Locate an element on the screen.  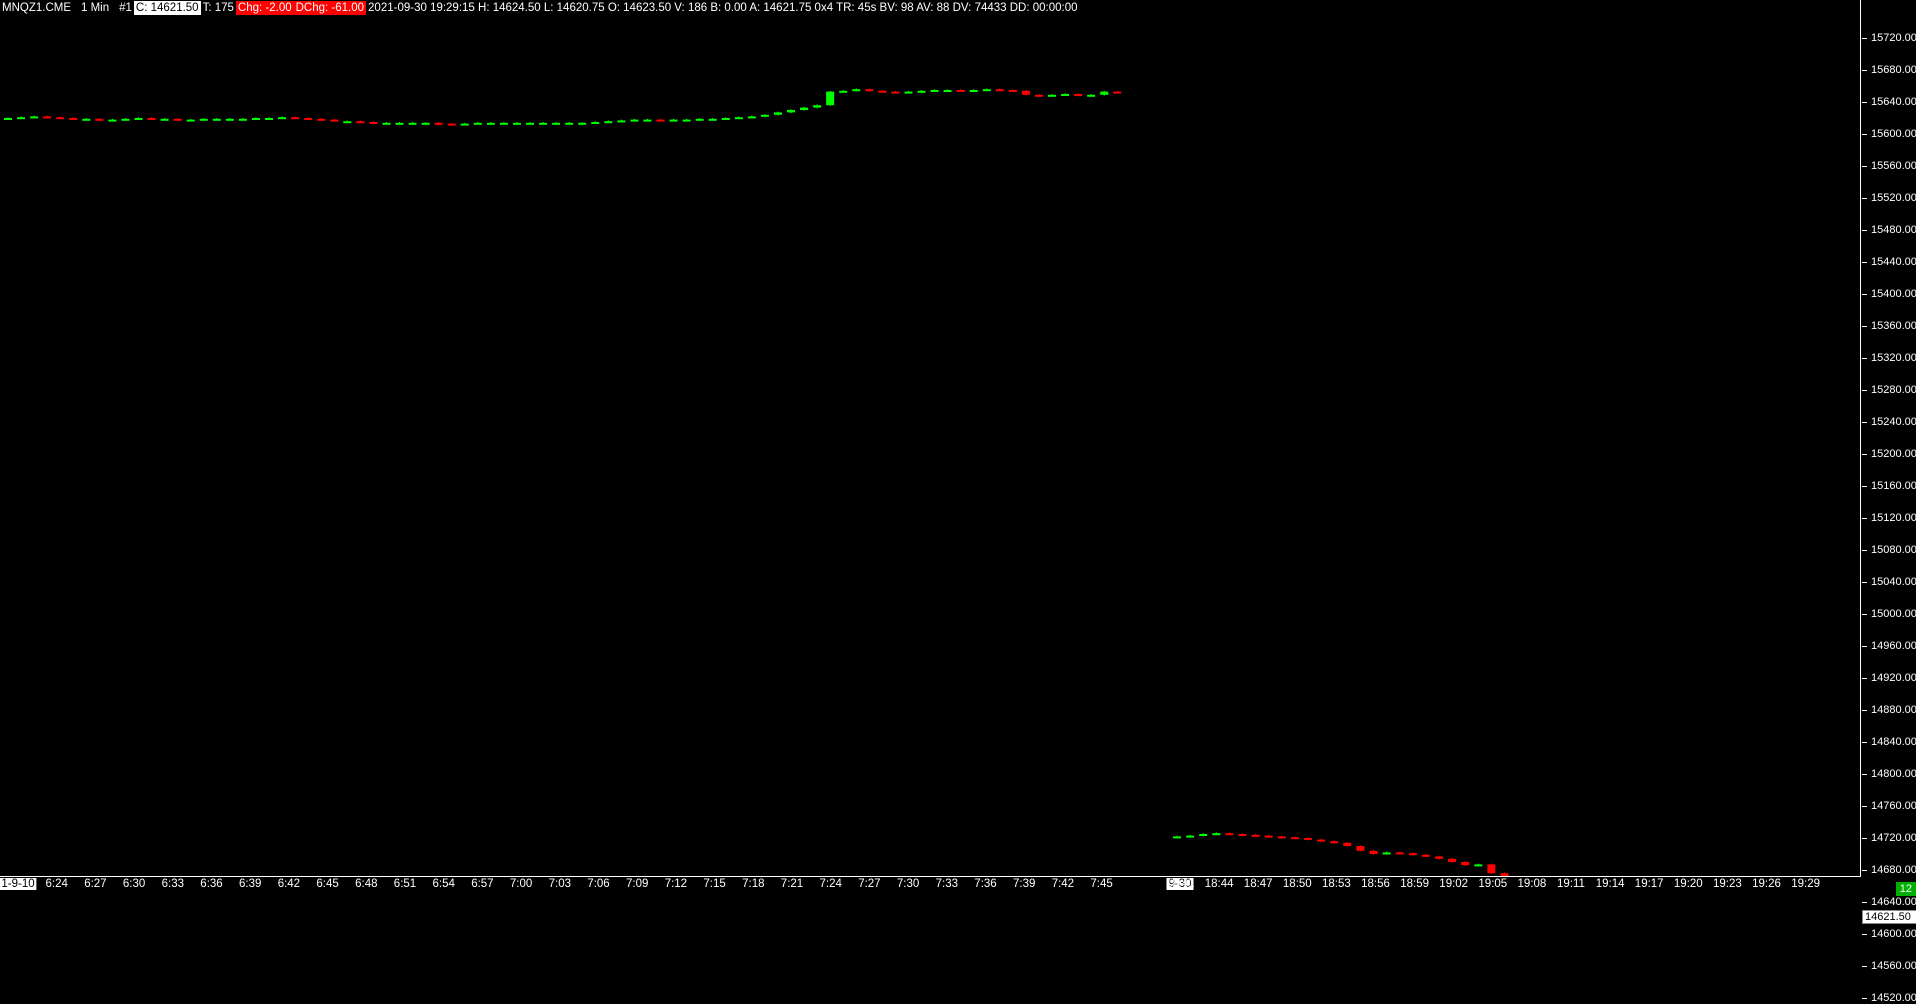
x-tick-label: 7:15 is located at coordinates (714, 884).